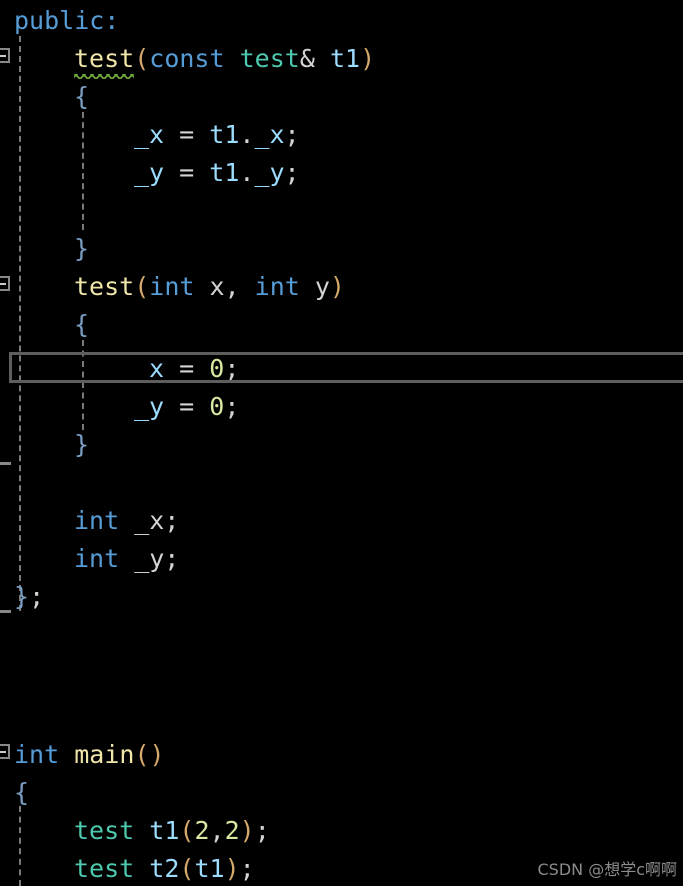  Describe the element at coordinates (149, 558) in the screenshot. I see `code-token: _y;` at that location.